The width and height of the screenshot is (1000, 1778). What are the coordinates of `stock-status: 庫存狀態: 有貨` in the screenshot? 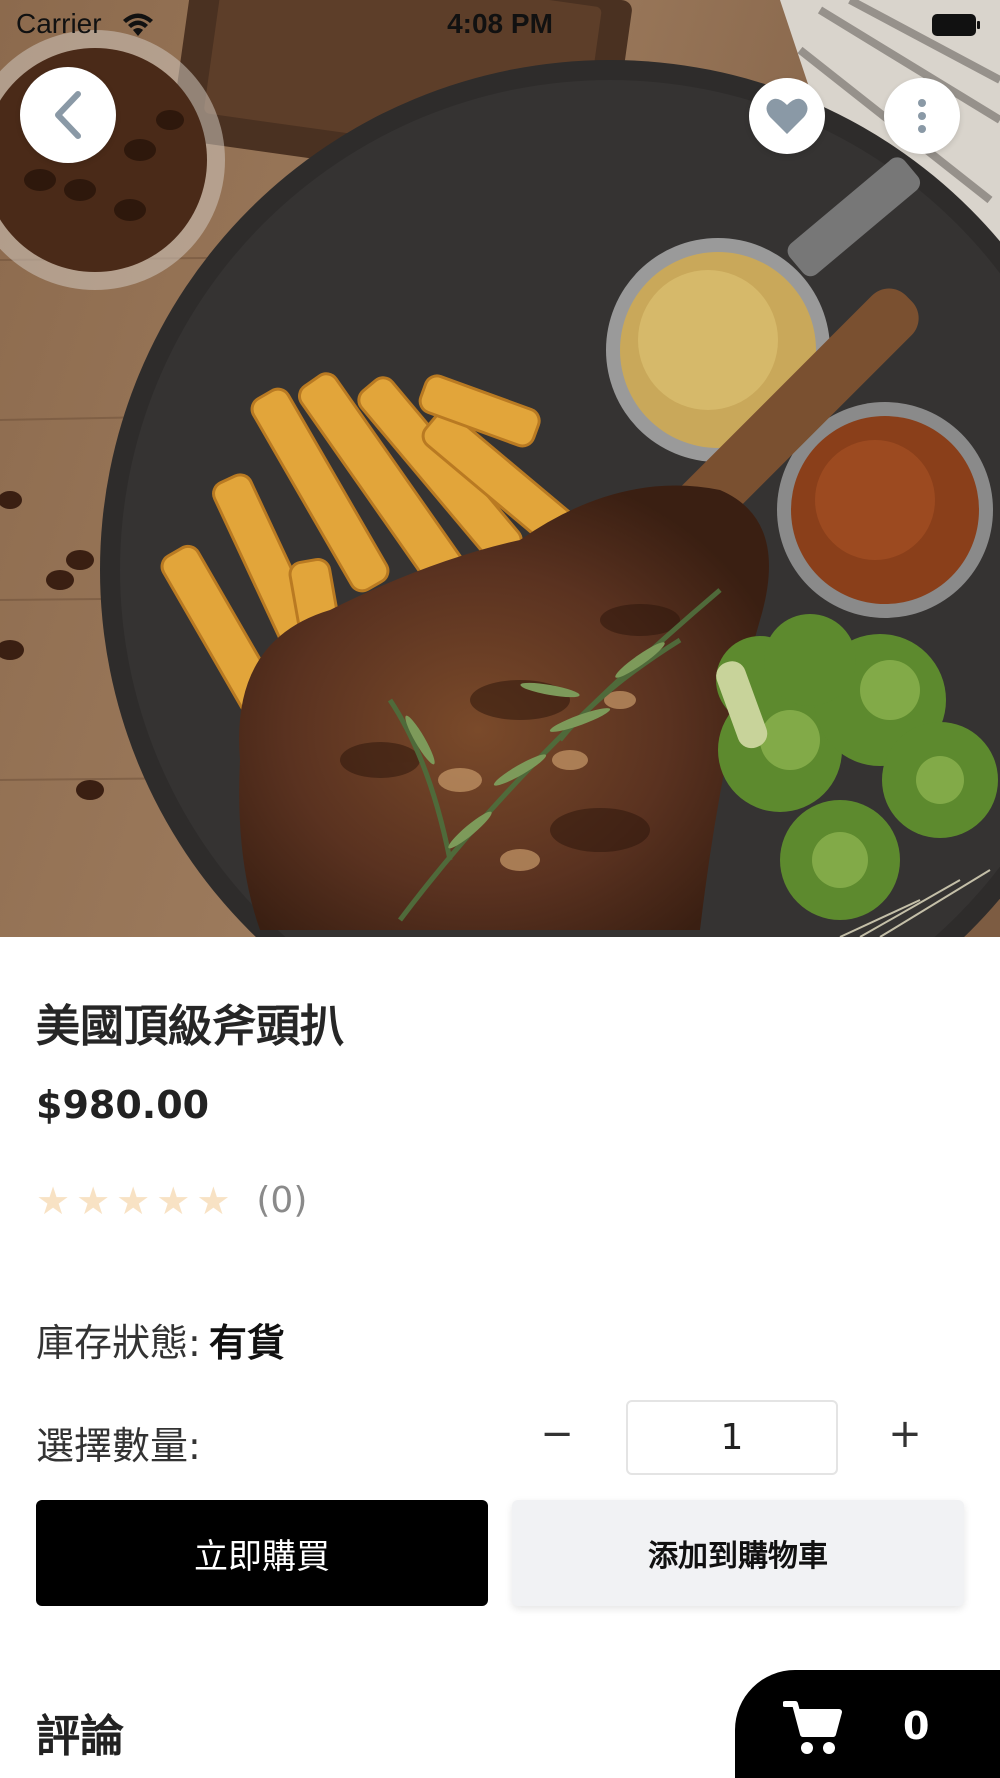 It's located at (160, 1339).